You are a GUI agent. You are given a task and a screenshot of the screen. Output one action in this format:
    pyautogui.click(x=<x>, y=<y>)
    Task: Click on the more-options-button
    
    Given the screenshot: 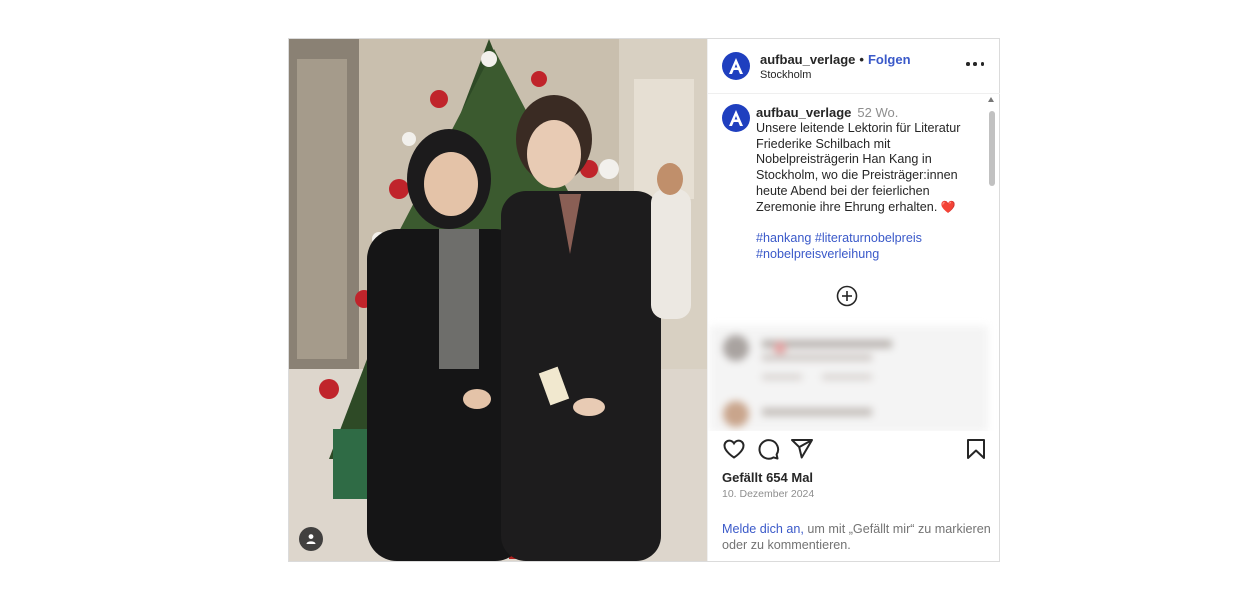 What is the action you would take?
    pyautogui.click(x=975, y=64)
    